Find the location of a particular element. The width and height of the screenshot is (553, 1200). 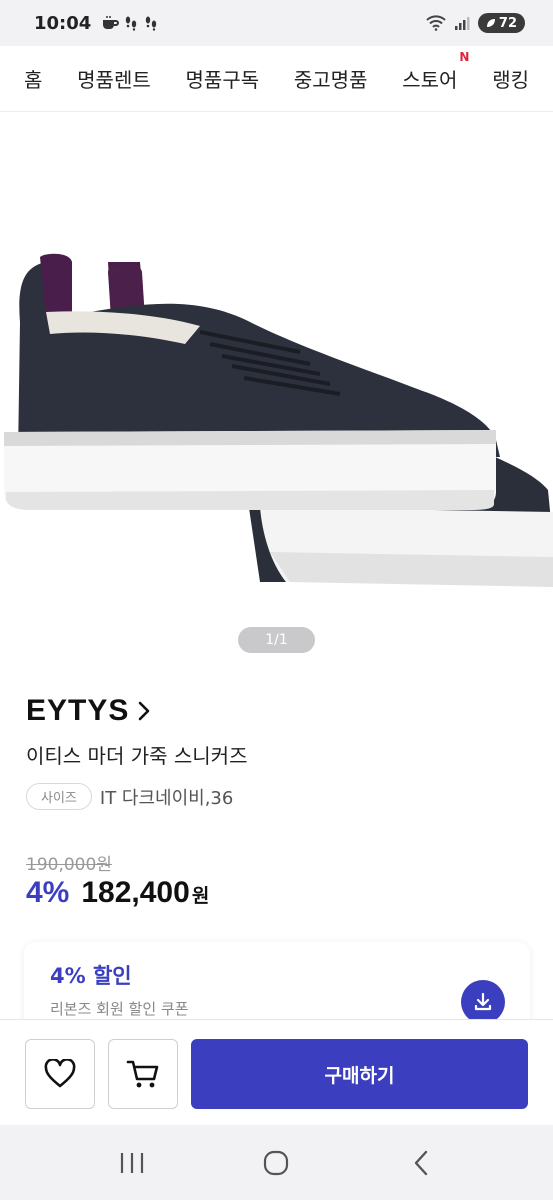

add-to-cart-button is located at coordinates (143, 1074).